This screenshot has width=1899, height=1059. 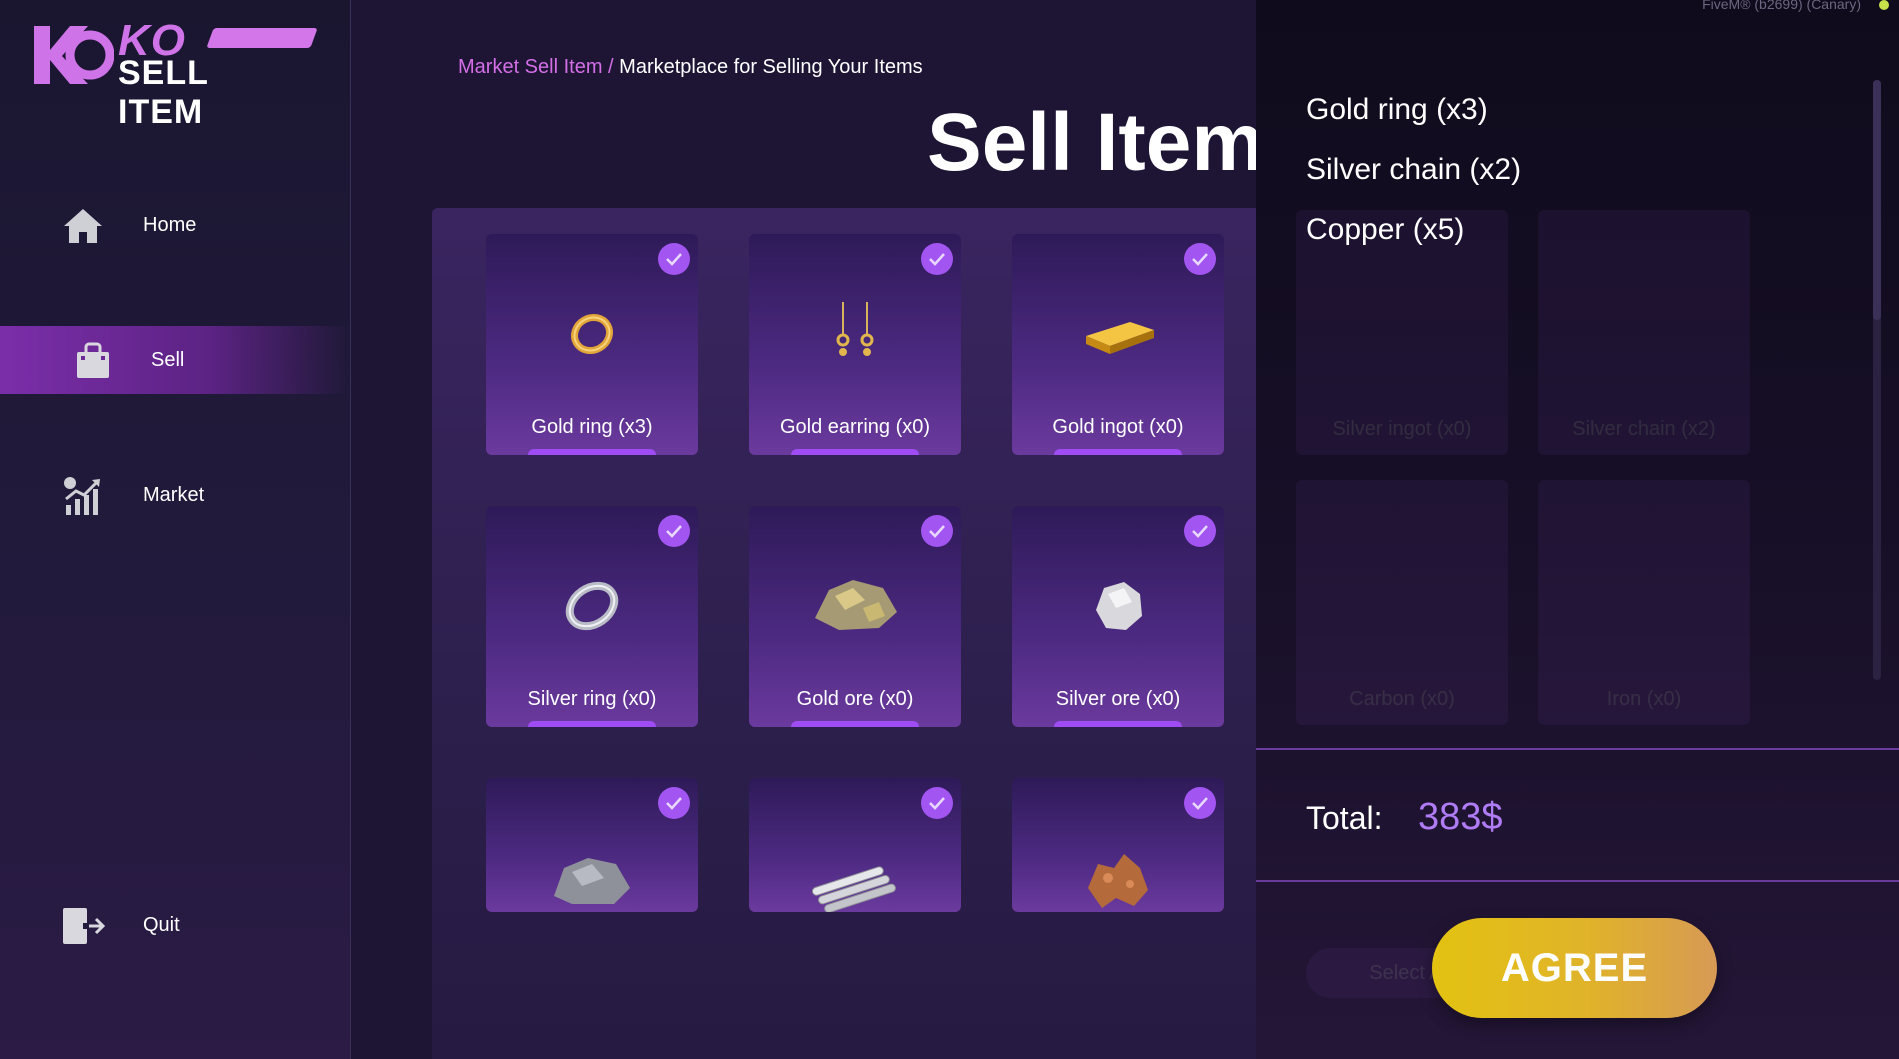 What do you see at coordinates (1884, 5) in the screenshot?
I see `status-dot` at bounding box center [1884, 5].